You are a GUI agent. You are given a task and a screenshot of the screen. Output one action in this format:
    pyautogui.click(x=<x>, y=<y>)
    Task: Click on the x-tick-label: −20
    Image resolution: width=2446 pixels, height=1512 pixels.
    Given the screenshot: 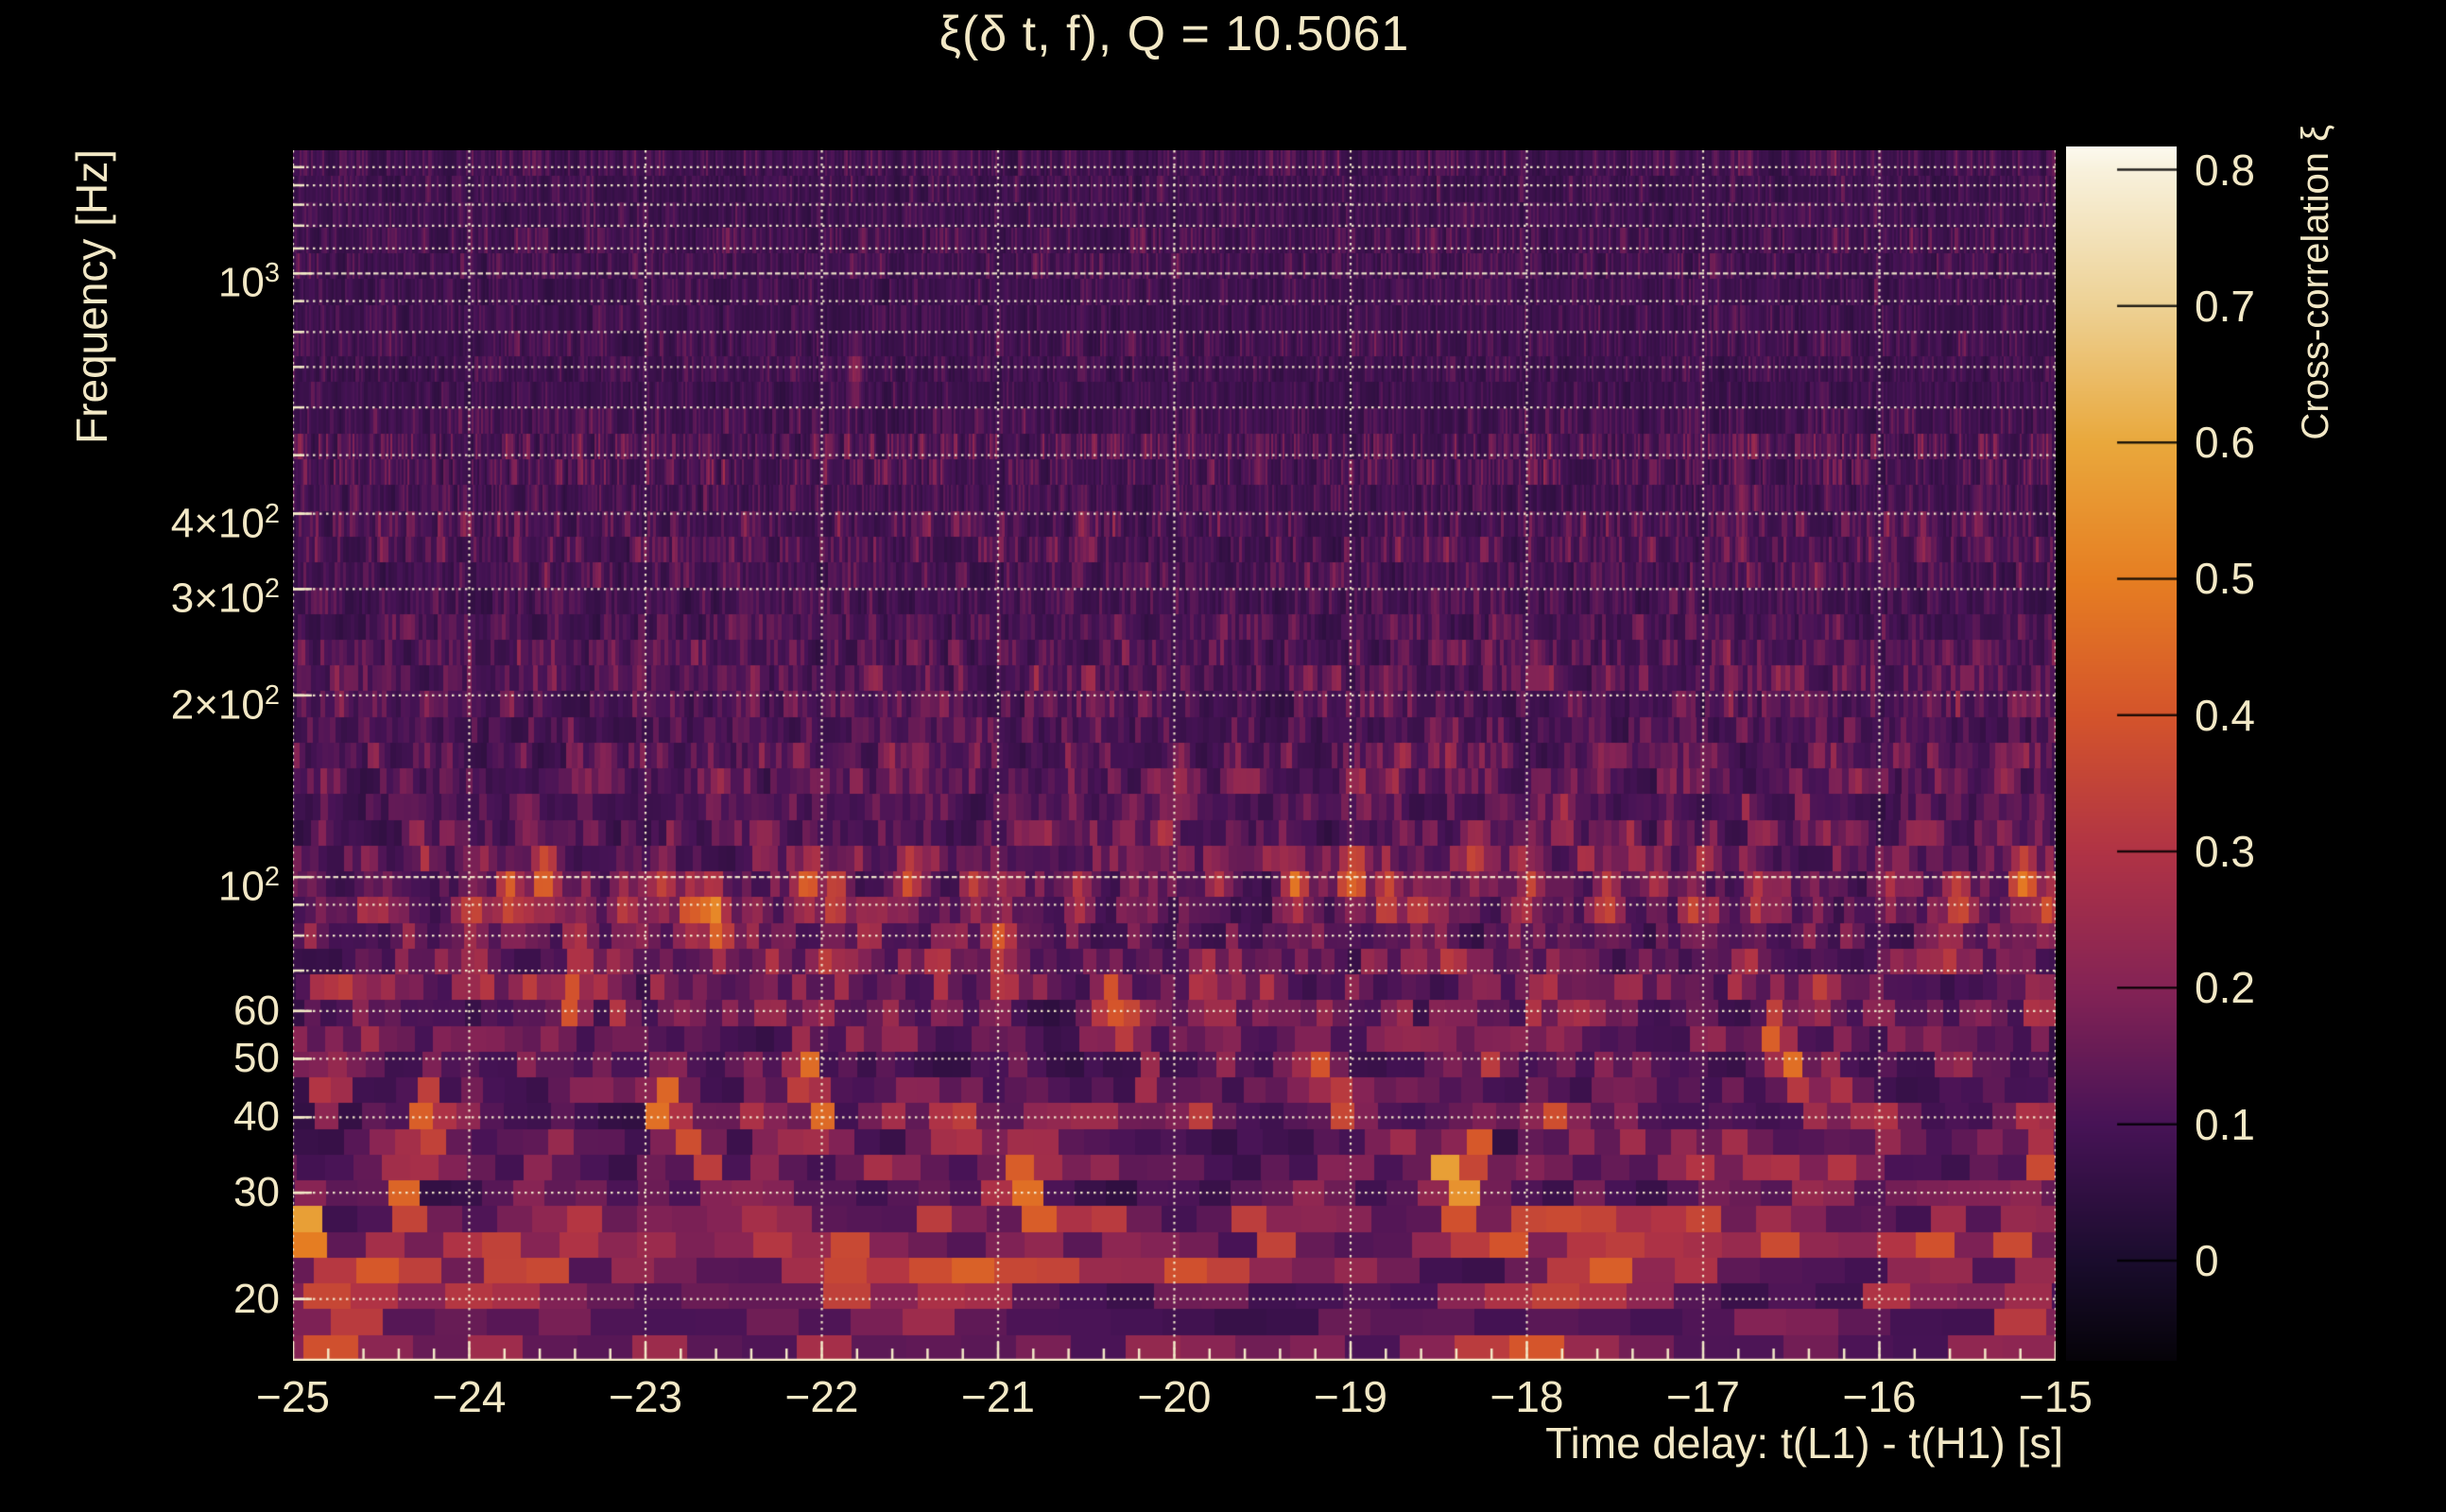 What is the action you would take?
    pyautogui.click(x=1174, y=1396)
    